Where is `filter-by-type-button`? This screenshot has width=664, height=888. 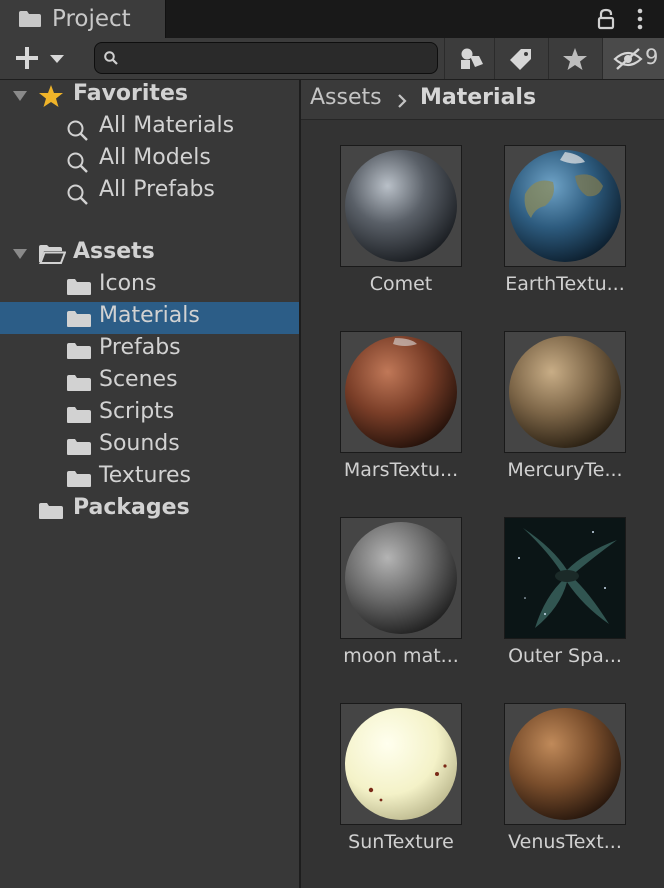
filter-by-type-button is located at coordinates (469, 58).